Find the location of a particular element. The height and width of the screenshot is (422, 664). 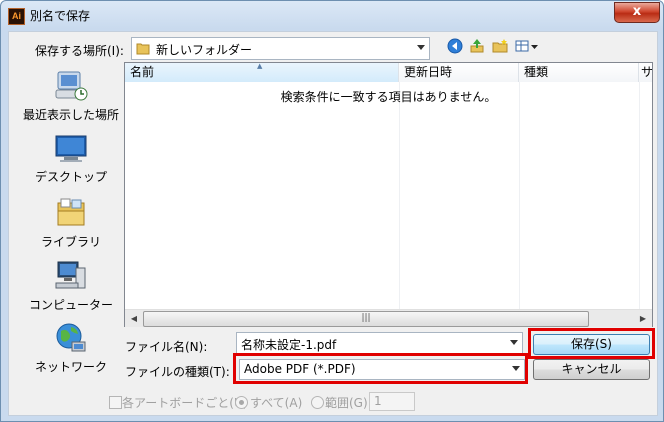

save-highlight-box is located at coordinates (591, 343).